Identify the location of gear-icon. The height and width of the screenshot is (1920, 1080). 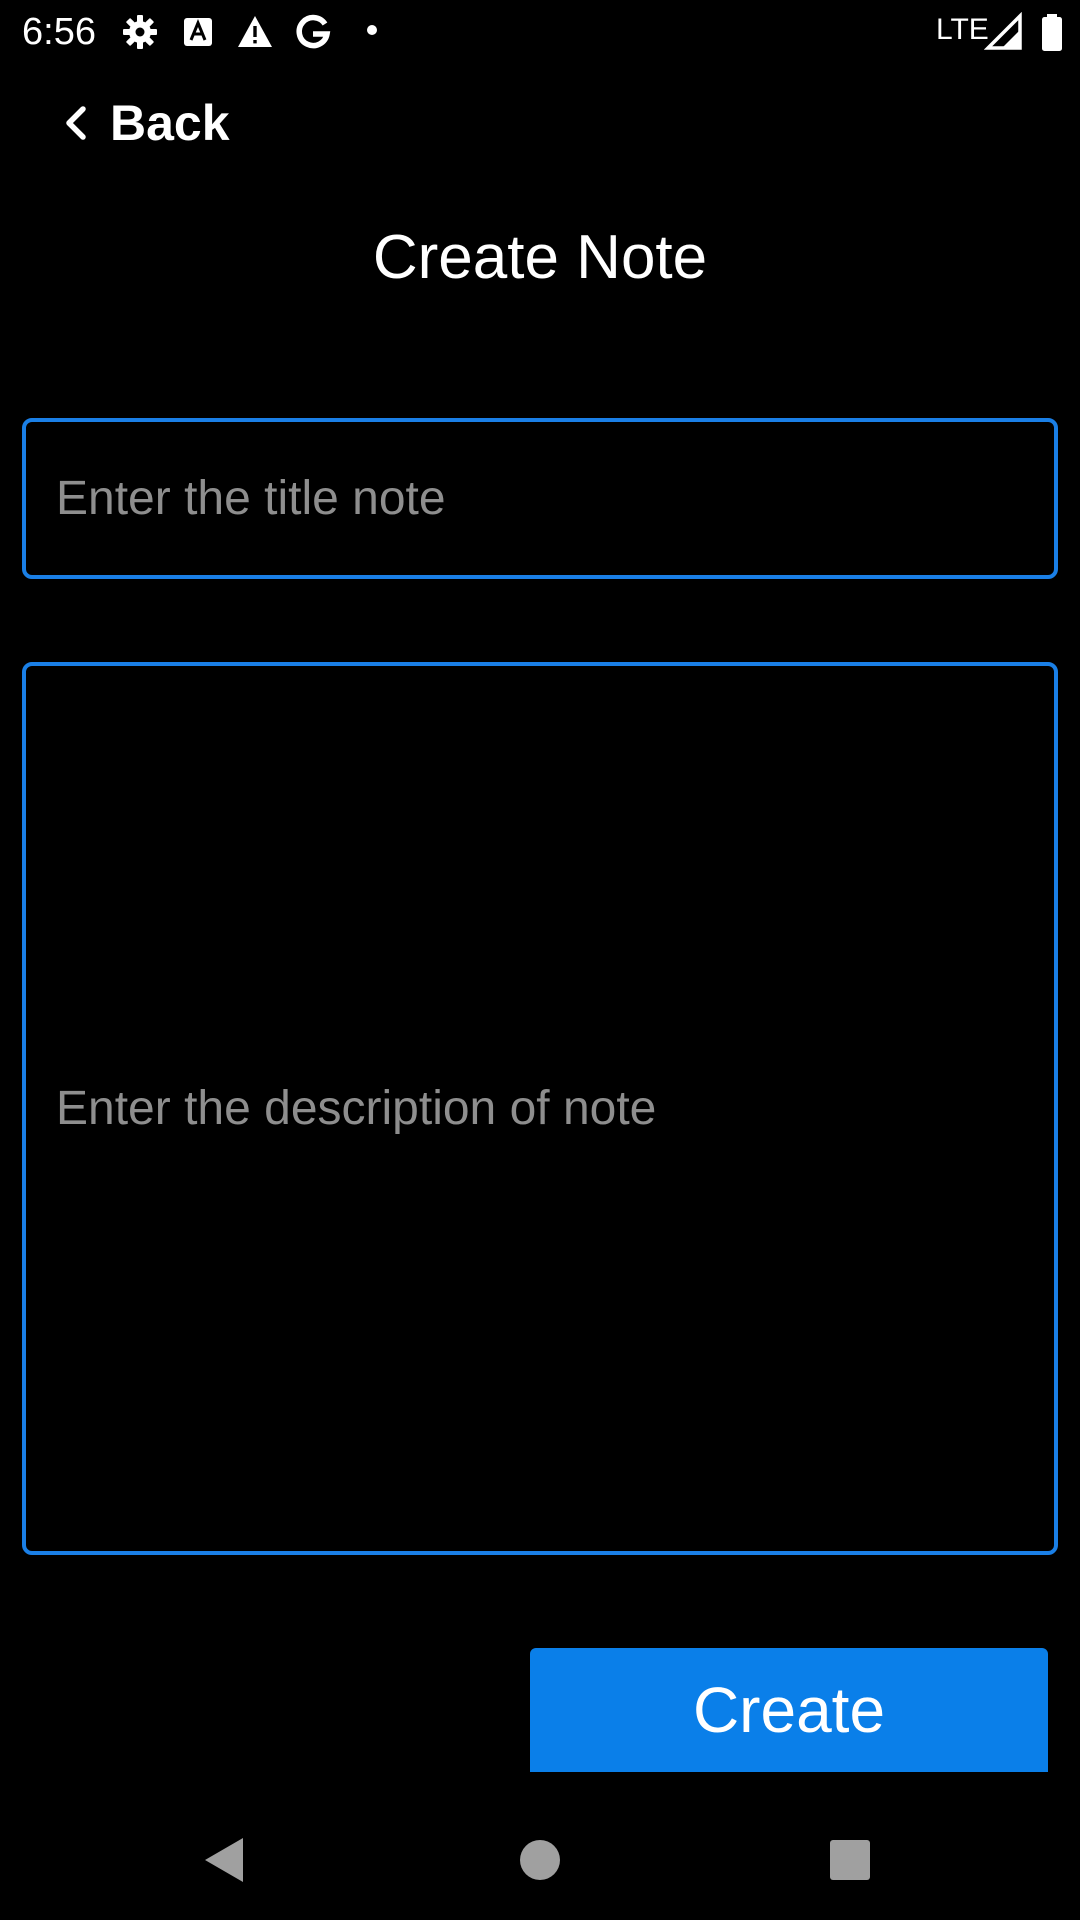
(140, 32).